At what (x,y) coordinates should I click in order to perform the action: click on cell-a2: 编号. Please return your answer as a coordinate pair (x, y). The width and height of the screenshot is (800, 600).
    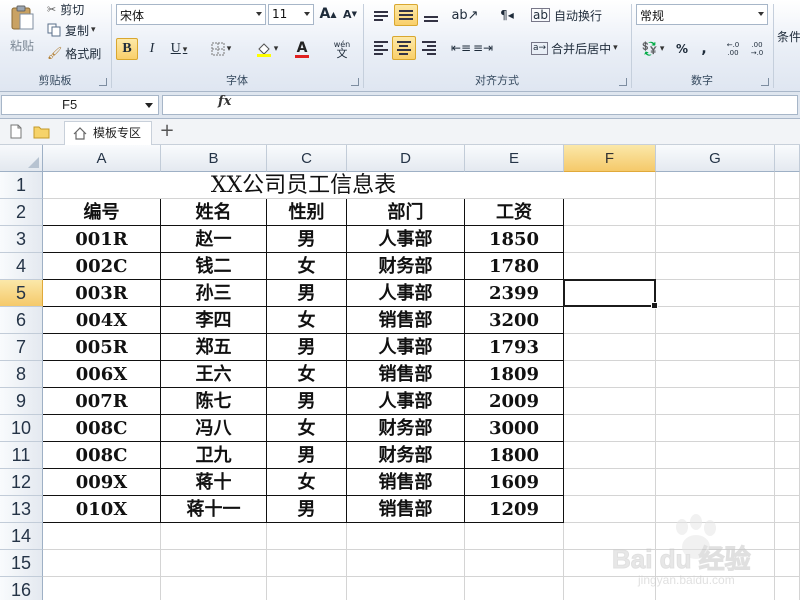
    Looking at the image, I should click on (102, 212).